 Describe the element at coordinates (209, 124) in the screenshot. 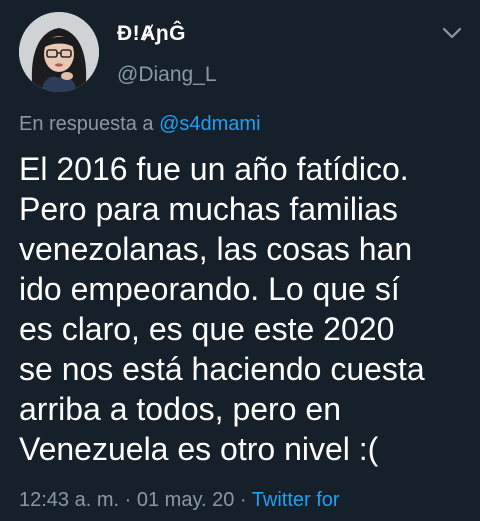

I see `reply-mention-link: @s4dmami` at that location.